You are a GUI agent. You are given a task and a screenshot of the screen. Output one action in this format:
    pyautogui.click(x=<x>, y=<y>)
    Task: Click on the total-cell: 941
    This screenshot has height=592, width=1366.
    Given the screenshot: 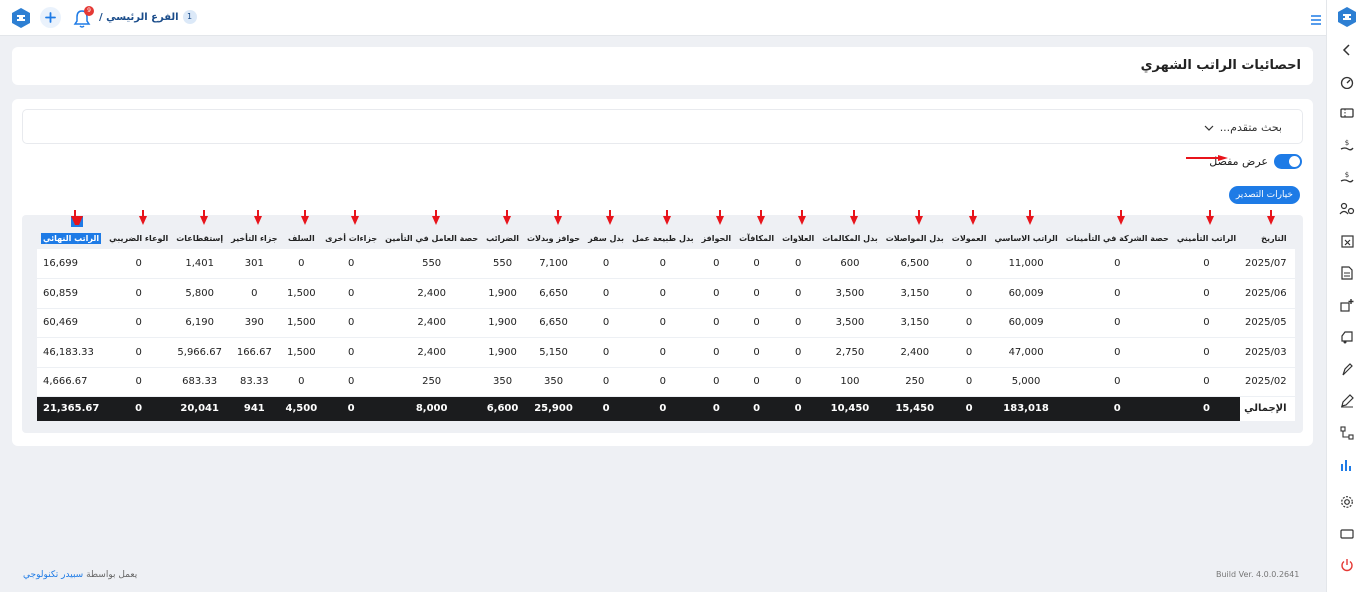 What is the action you would take?
    pyautogui.click(x=254, y=408)
    